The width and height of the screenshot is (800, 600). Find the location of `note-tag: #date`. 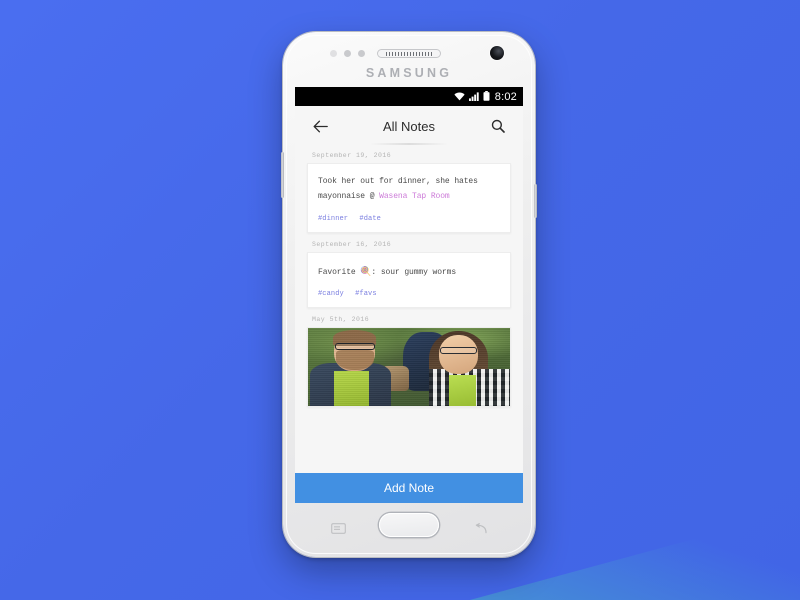

note-tag: #date is located at coordinates (370, 219).